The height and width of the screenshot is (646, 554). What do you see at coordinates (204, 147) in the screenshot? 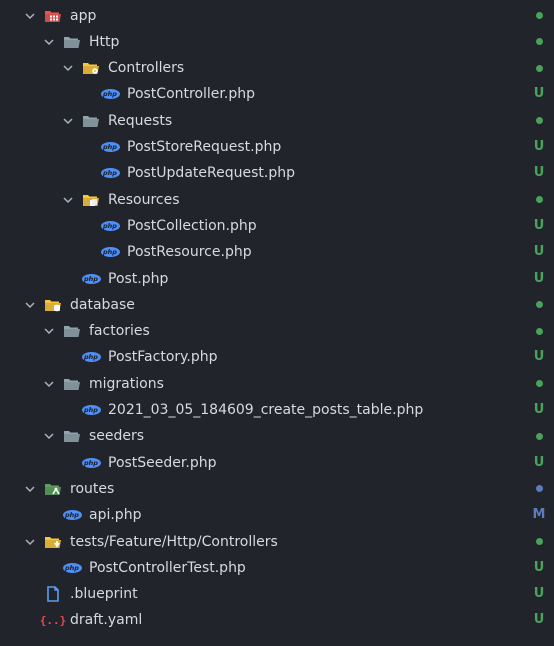
I see `file-label: PostStoreRequest.php` at bounding box center [204, 147].